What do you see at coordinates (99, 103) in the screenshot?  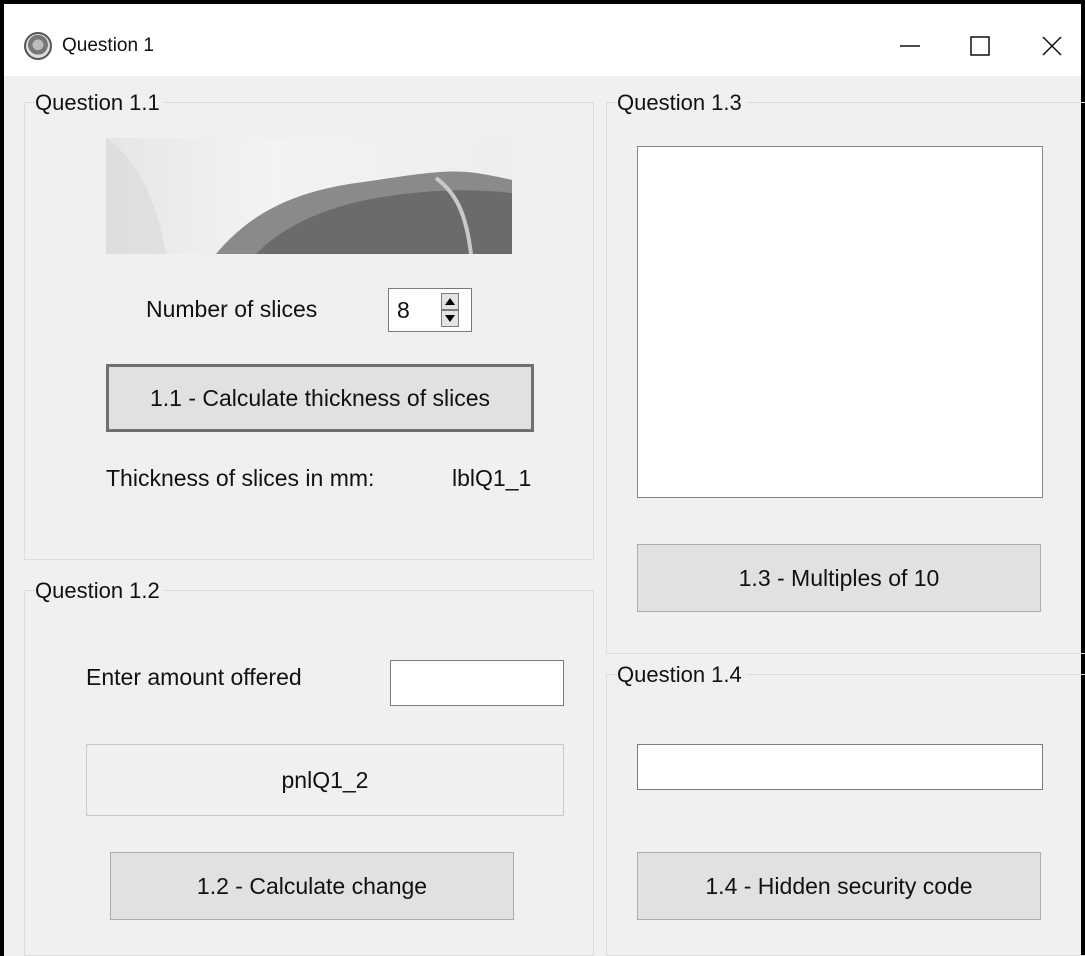 I see `group-title: Question 1.1` at bounding box center [99, 103].